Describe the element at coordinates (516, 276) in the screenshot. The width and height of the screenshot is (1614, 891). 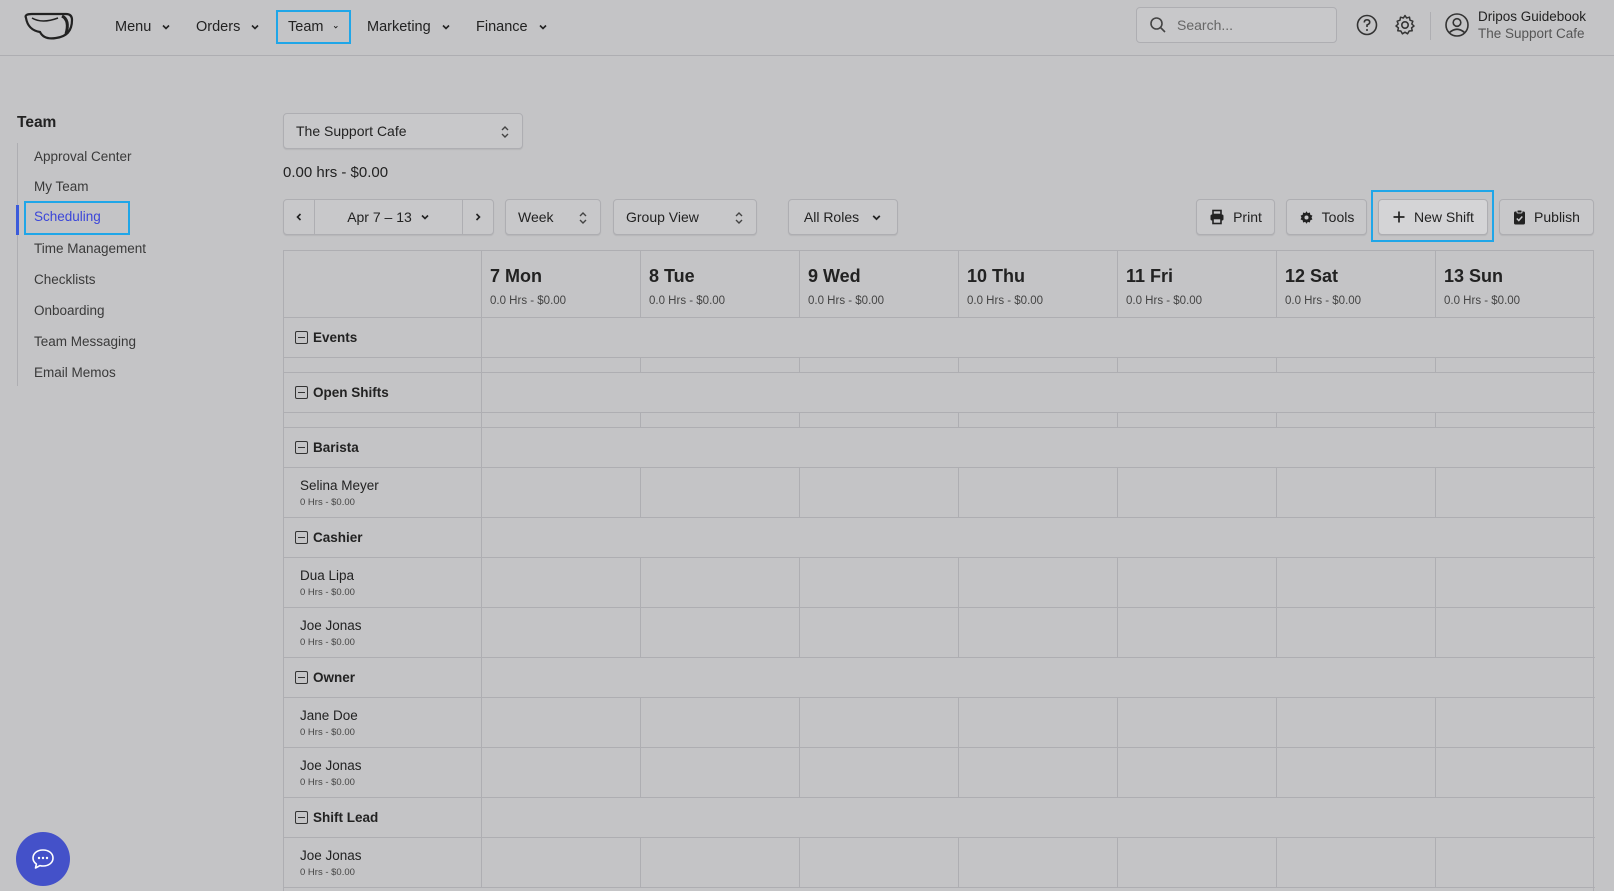
I see `day-name: 7 Mon` at that location.